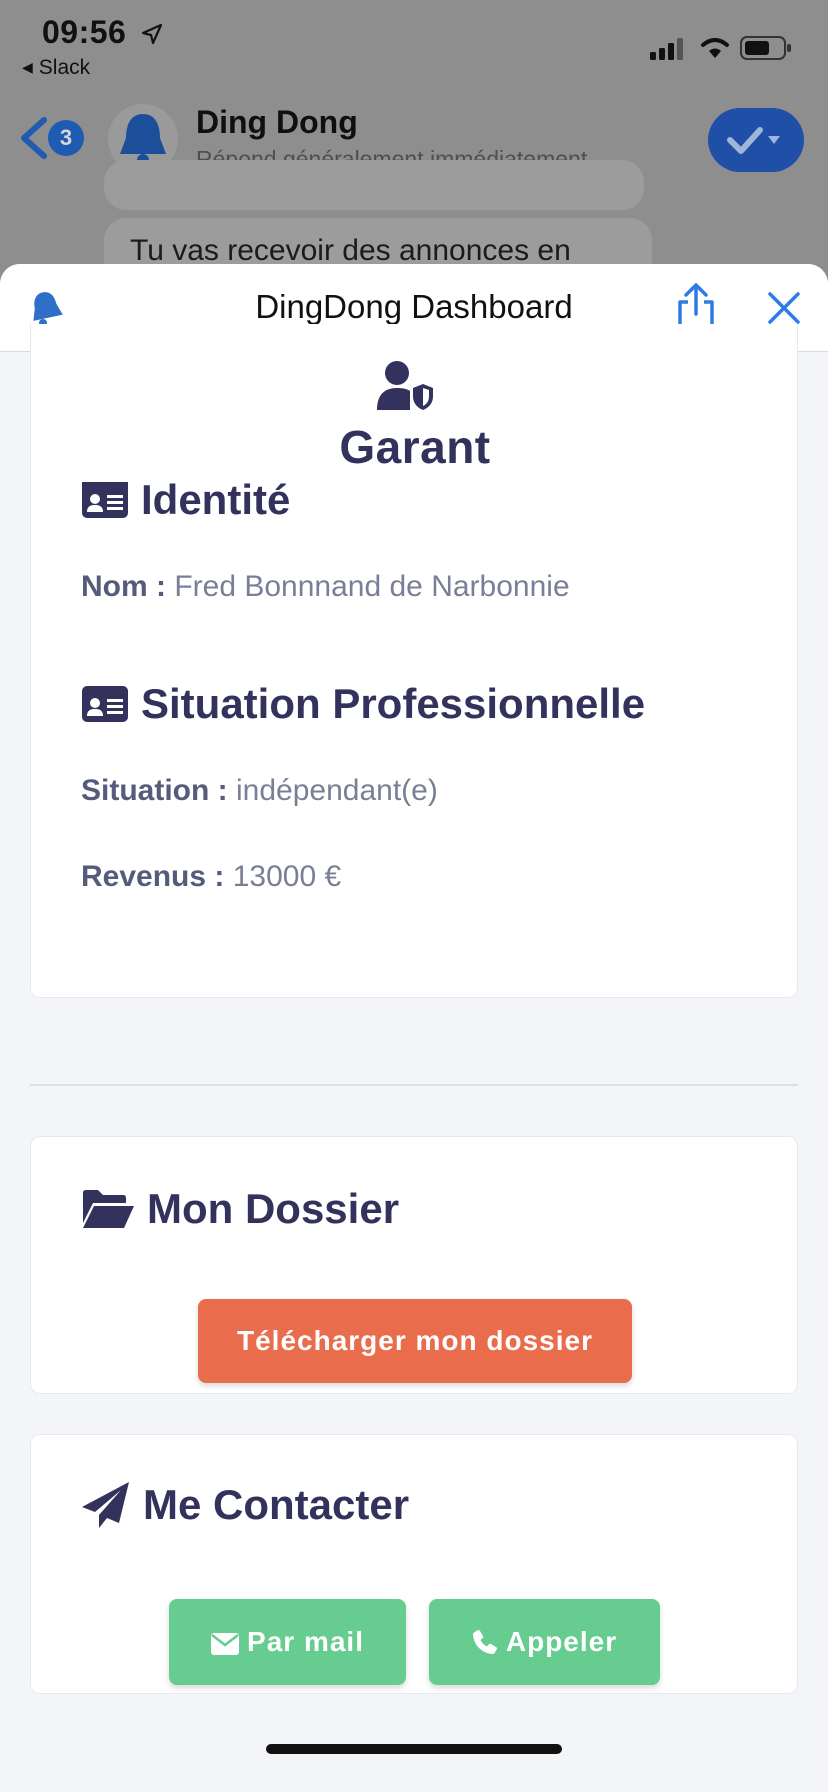  What do you see at coordinates (277, 122) in the screenshot?
I see `chat-name: Ding Dong` at bounding box center [277, 122].